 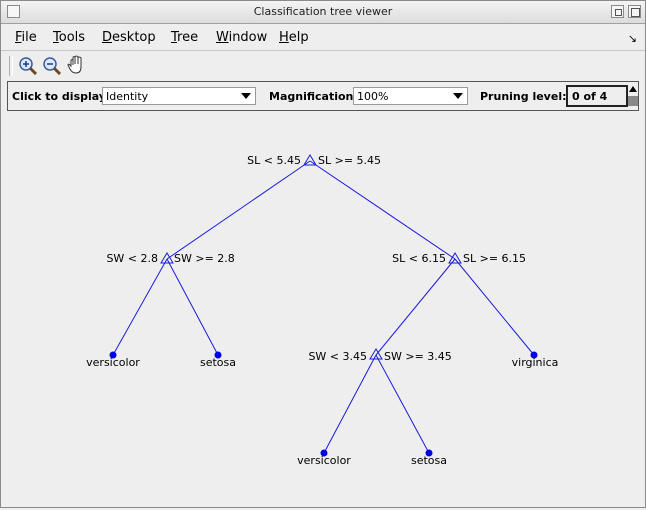 What do you see at coordinates (248, 37) in the screenshot?
I see `menu-window-label: indow` at bounding box center [248, 37].